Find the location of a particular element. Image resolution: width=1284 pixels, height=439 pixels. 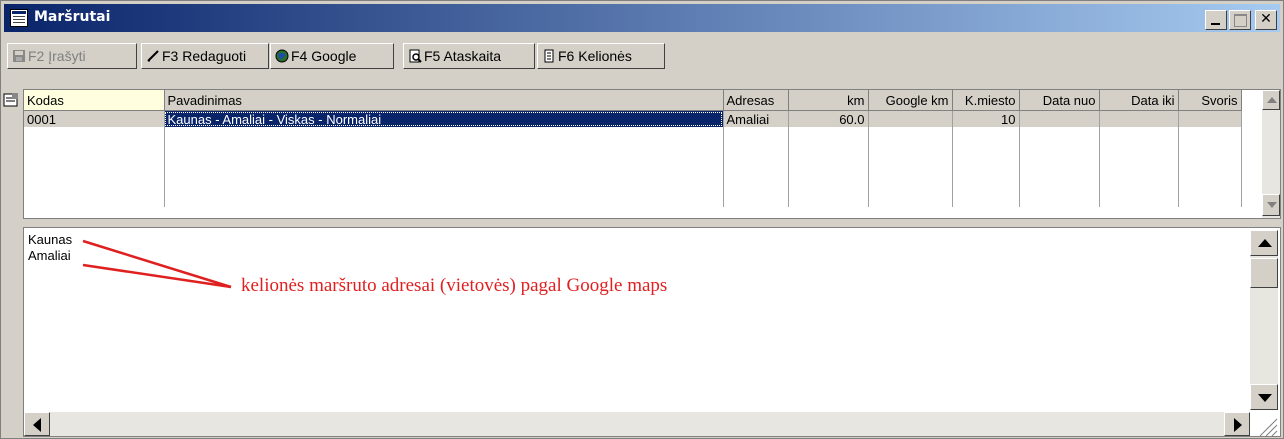

memo-horizontal-scrollbar is located at coordinates (637, 424).